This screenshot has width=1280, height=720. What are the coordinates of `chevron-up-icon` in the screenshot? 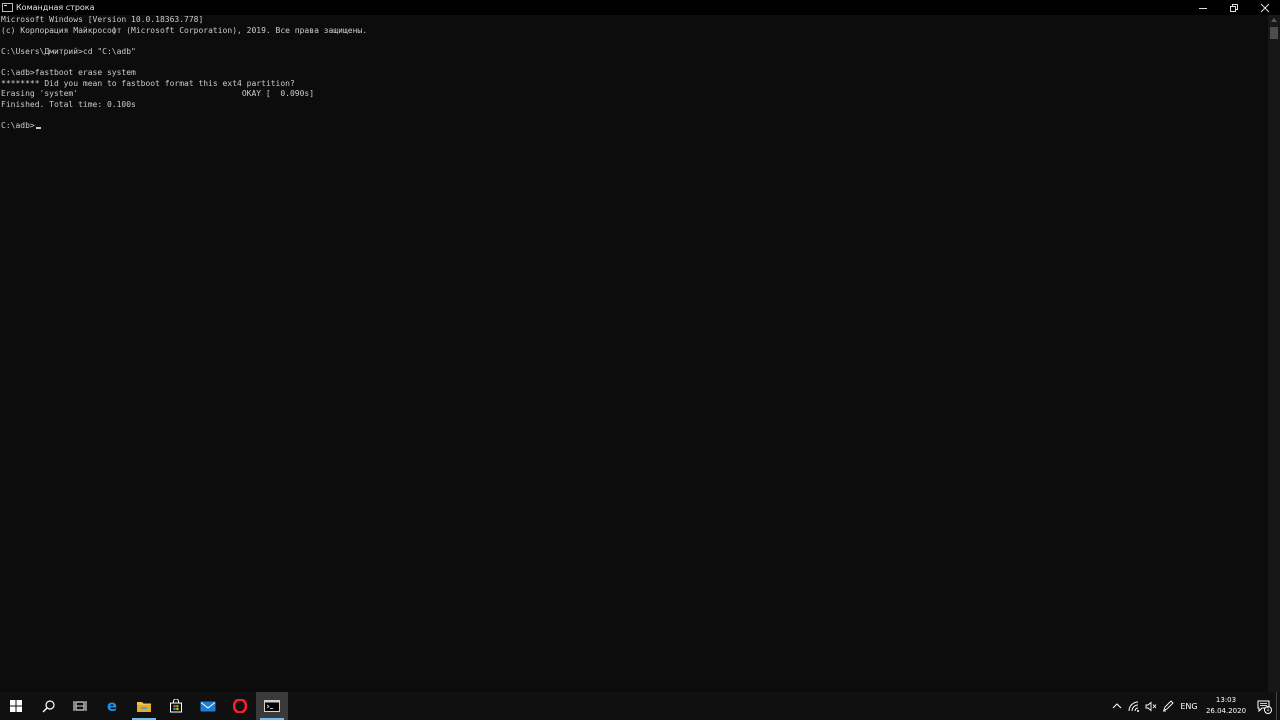 It's located at (1116, 706).